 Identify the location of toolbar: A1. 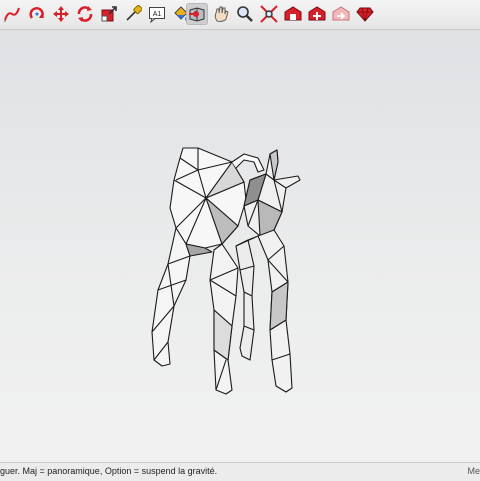
(240, 15).